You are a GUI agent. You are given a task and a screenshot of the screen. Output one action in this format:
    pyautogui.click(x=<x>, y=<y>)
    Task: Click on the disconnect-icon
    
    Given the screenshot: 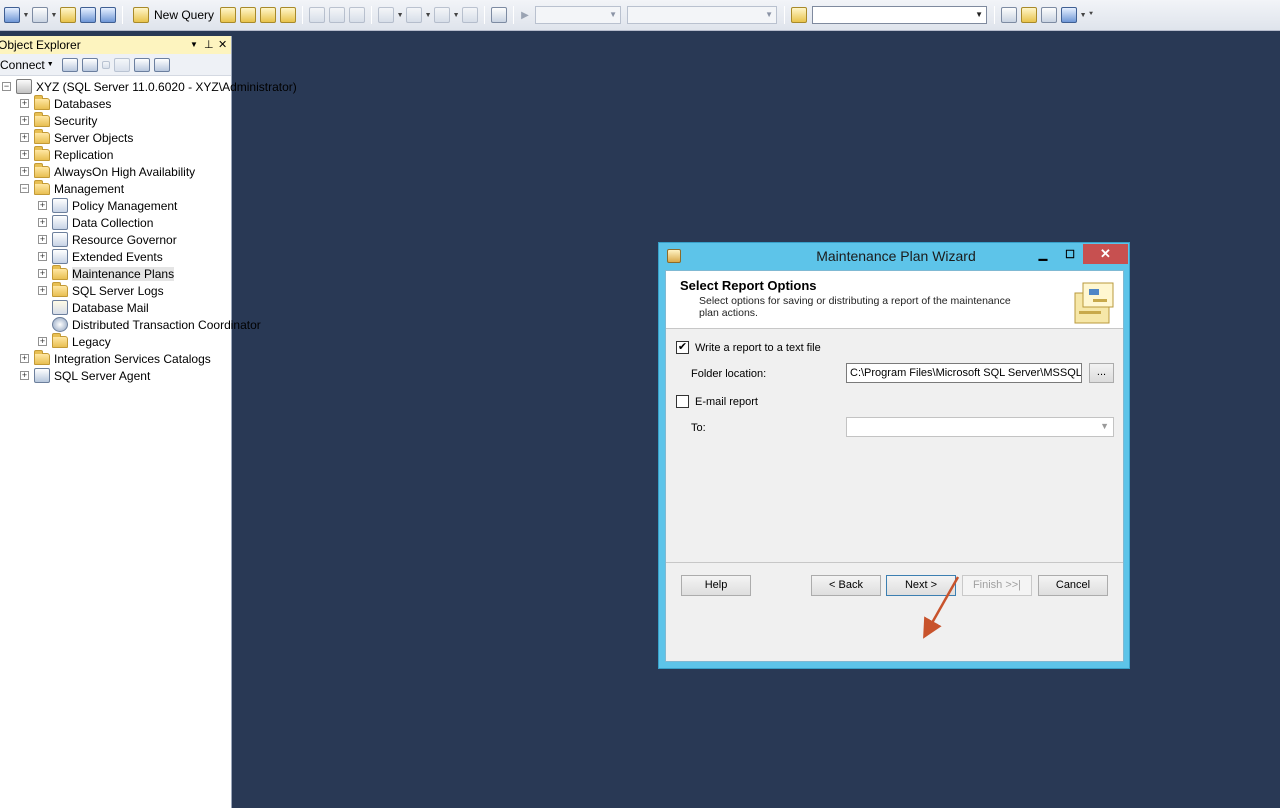 What is the action you would take?
    pyautogui.click(x=89, y=64)
    